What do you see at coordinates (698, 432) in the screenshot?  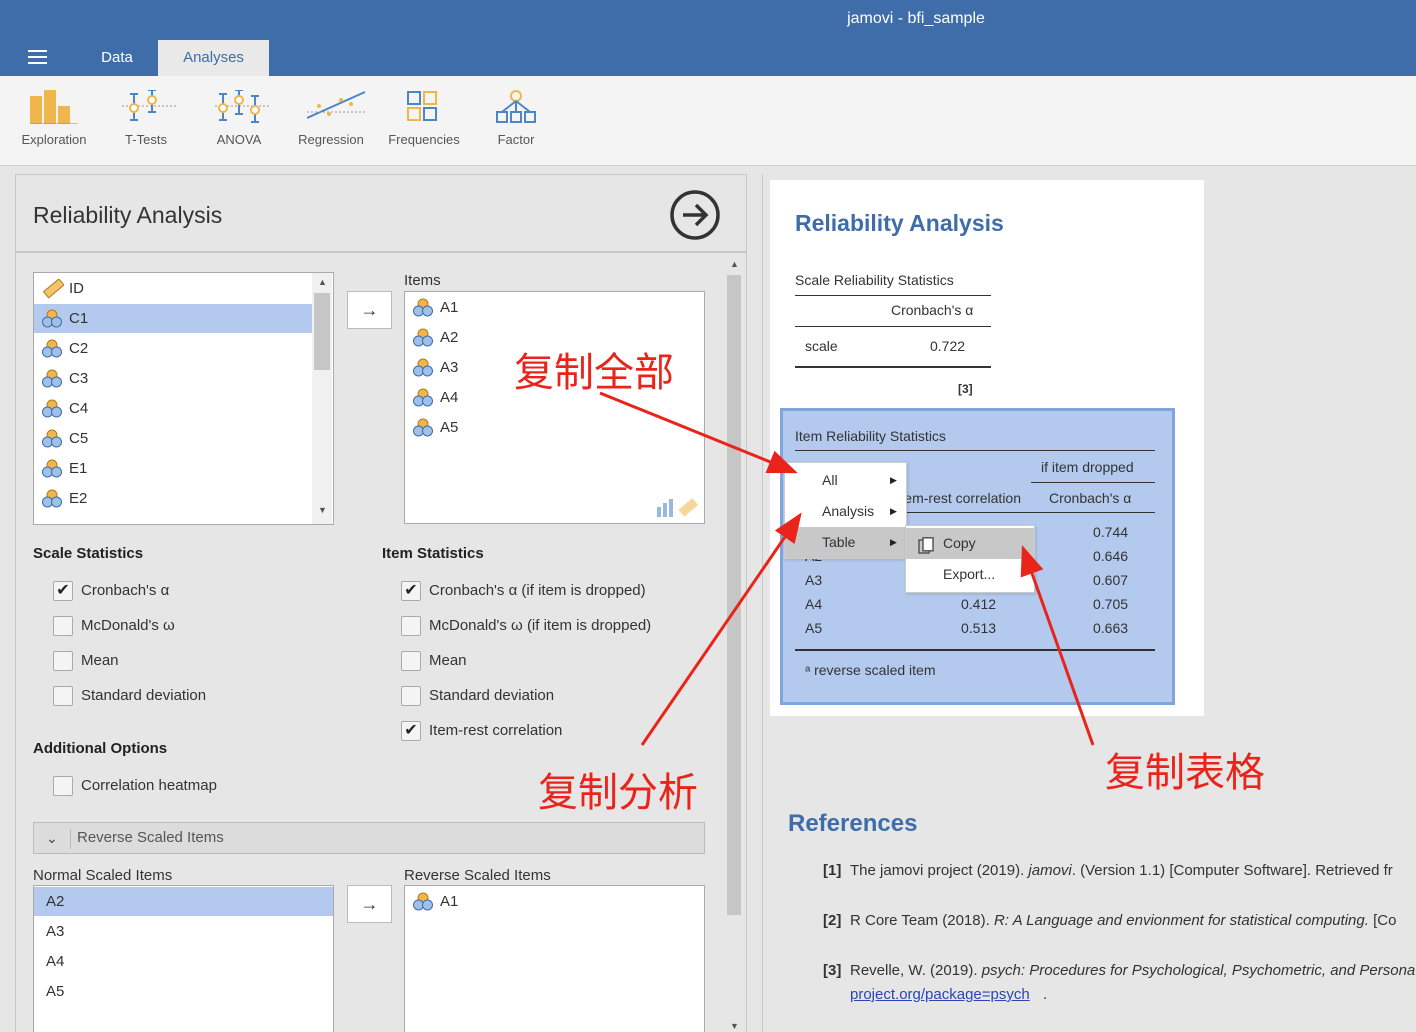 I see `arrow-copy-all` at bounding box center [698, 432].